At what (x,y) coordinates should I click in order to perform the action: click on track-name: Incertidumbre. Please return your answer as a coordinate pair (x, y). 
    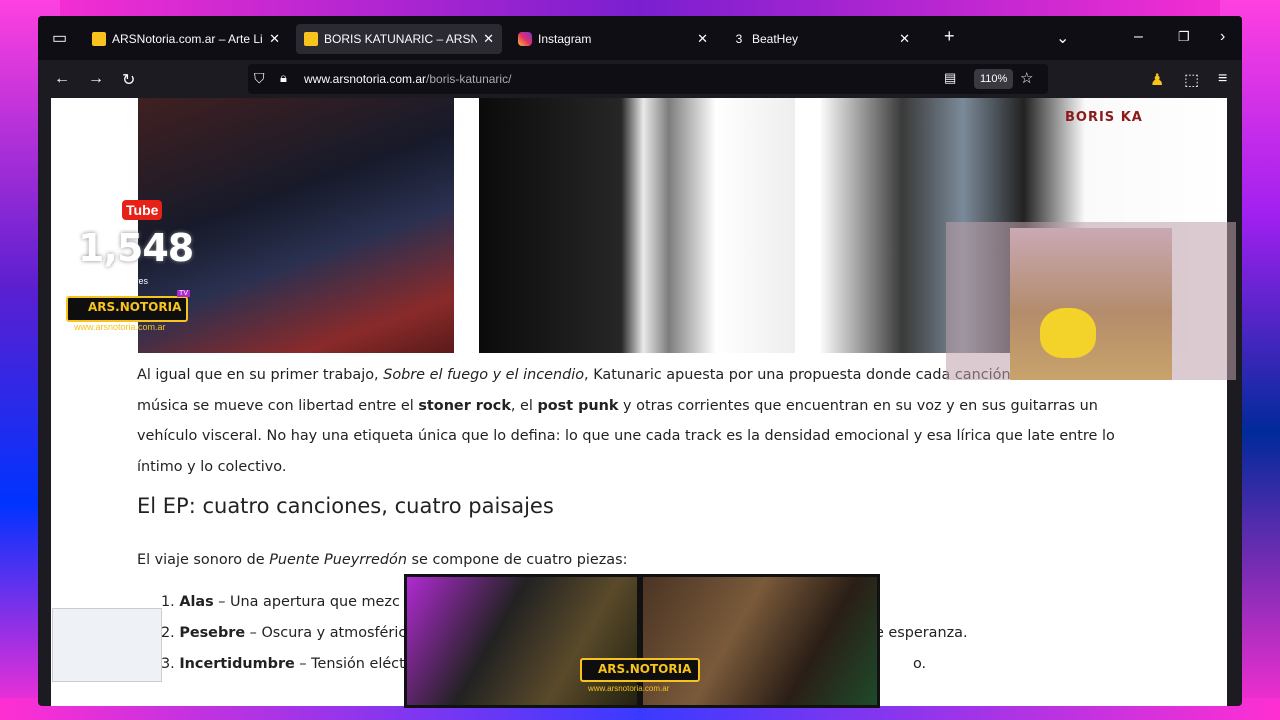
    Looking at the image, I should click on (237, 664).